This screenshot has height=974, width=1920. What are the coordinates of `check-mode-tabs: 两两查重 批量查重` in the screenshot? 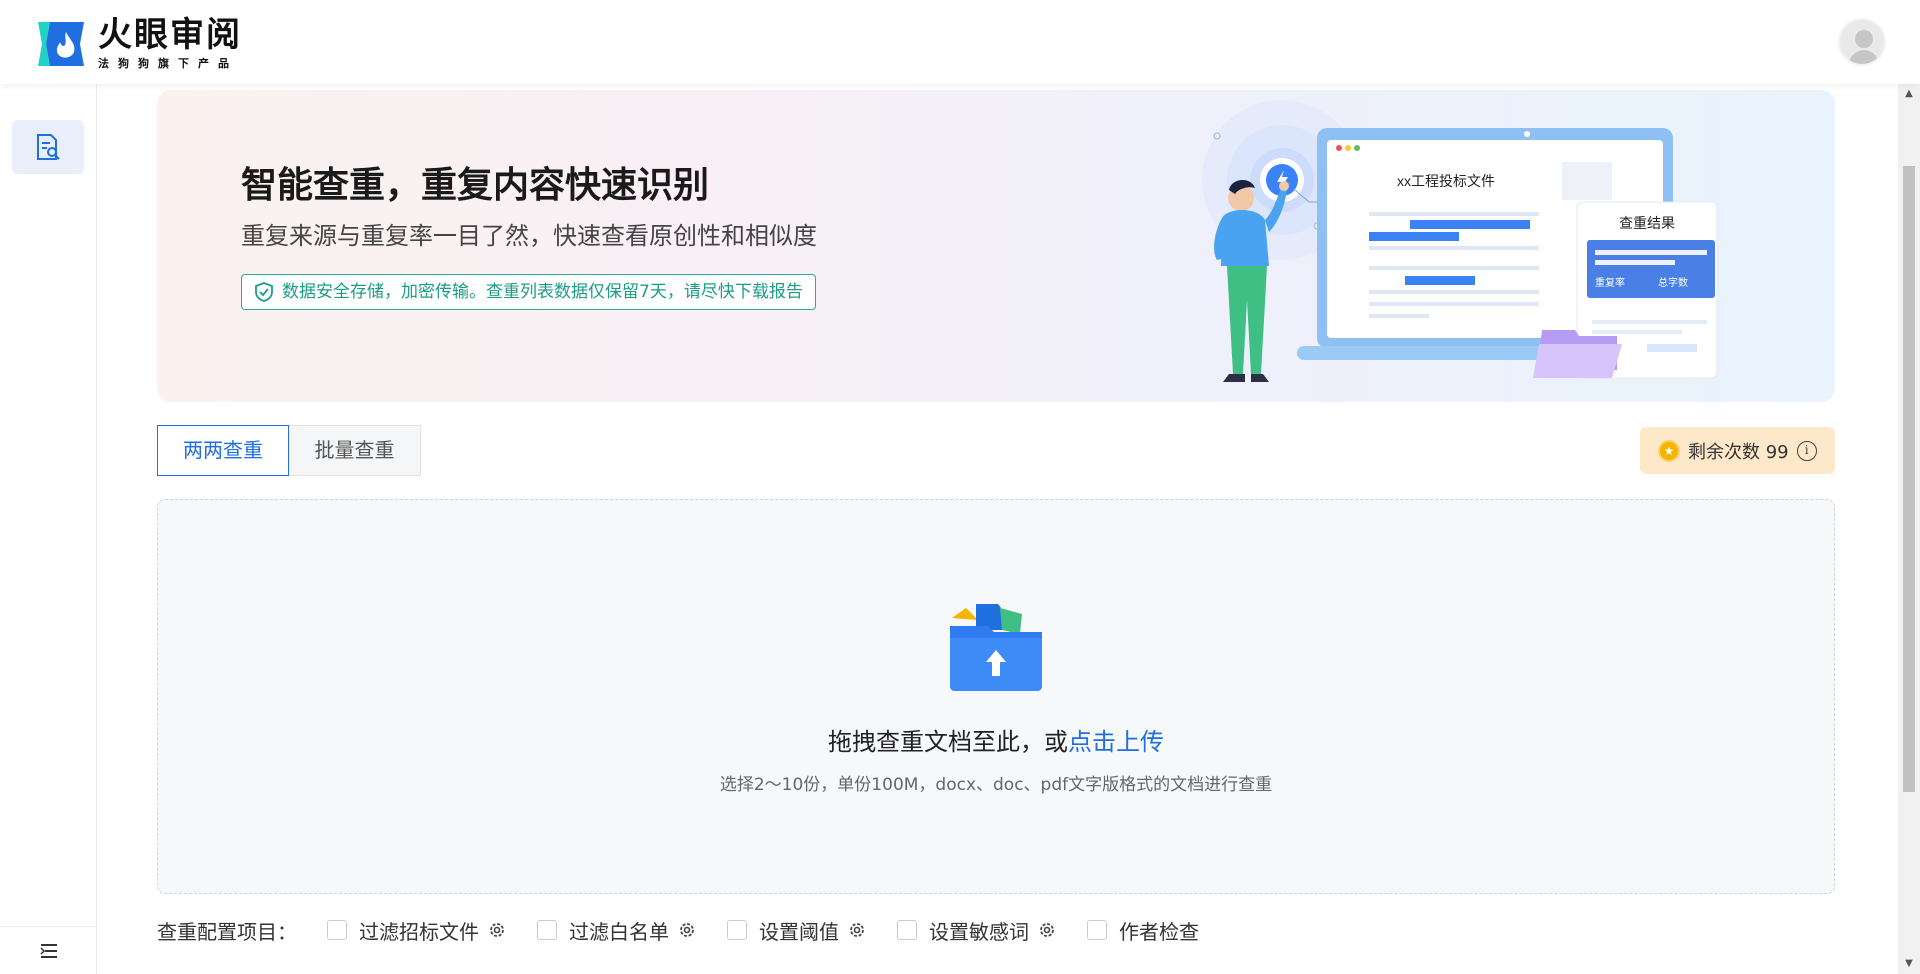 It's located at (289, 450).